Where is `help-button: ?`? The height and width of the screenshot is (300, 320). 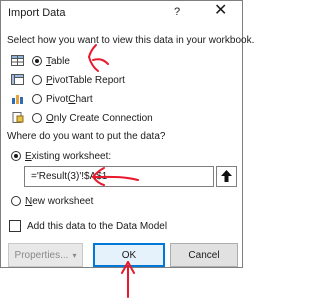
help-button: ? is located at coordinates (177, 12).